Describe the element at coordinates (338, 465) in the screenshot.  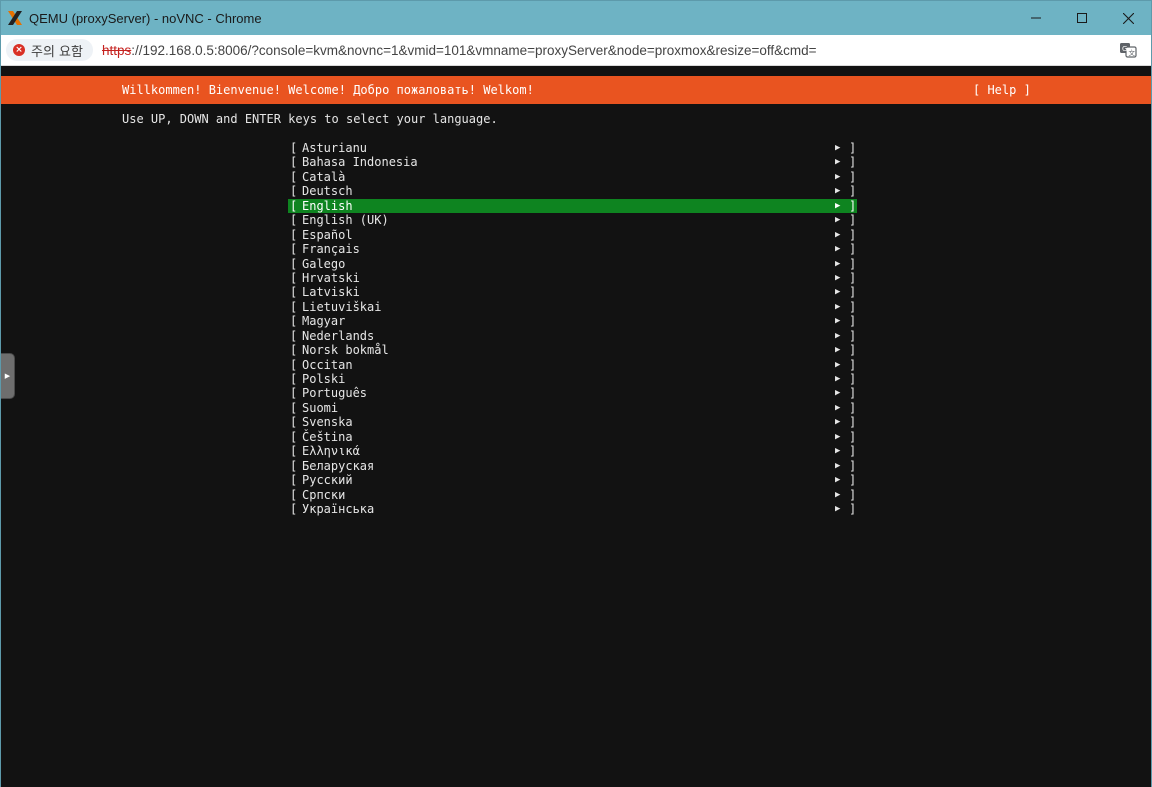
I see `language-label: Беларуская` at that location.